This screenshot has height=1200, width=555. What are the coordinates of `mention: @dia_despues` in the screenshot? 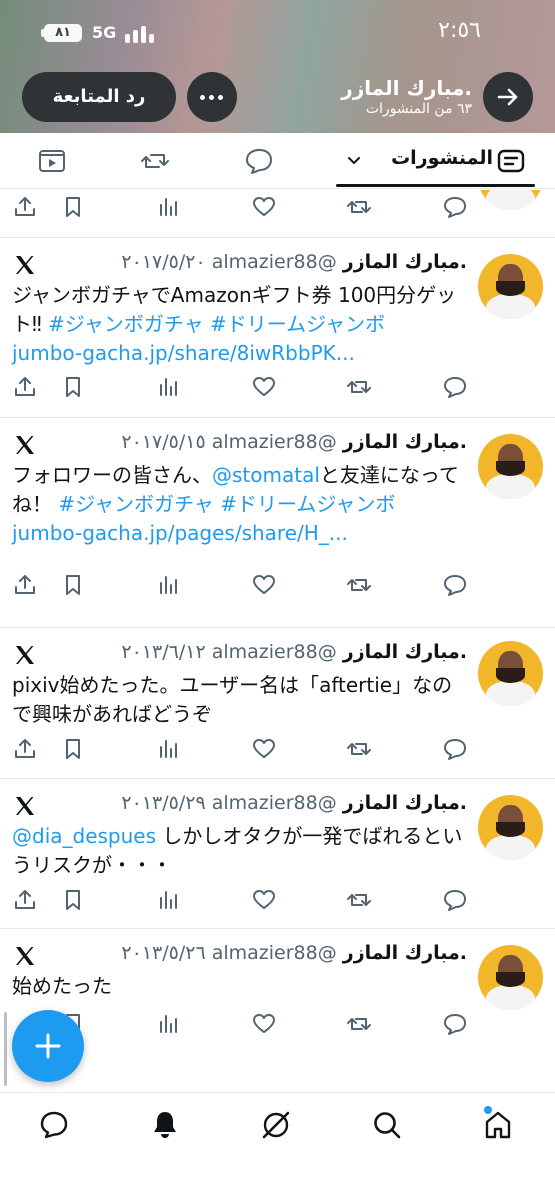 It's located at (84, 836).